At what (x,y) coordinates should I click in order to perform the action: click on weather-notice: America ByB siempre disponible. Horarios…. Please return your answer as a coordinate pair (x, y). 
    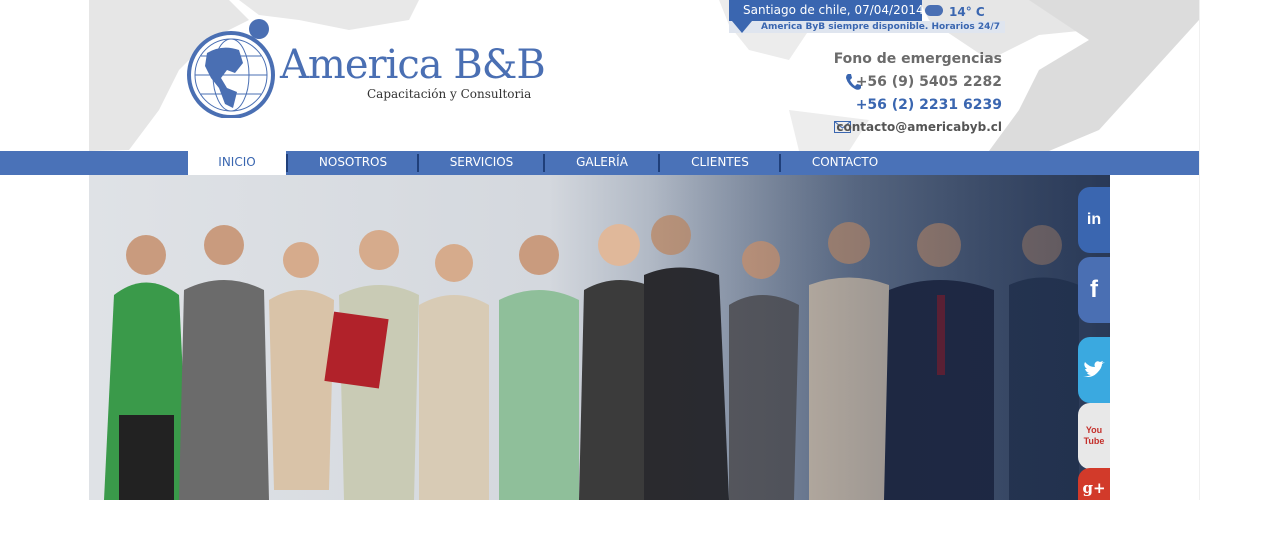
    Looking at the image, I should click on (867, 27).